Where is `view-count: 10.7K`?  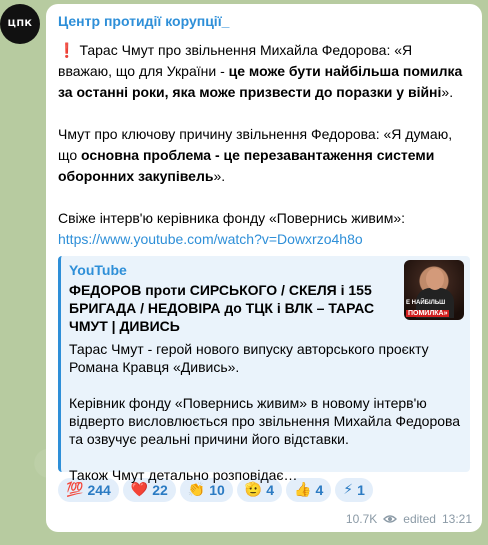
view-count: 10.7K is located at coordinates (361, 519).